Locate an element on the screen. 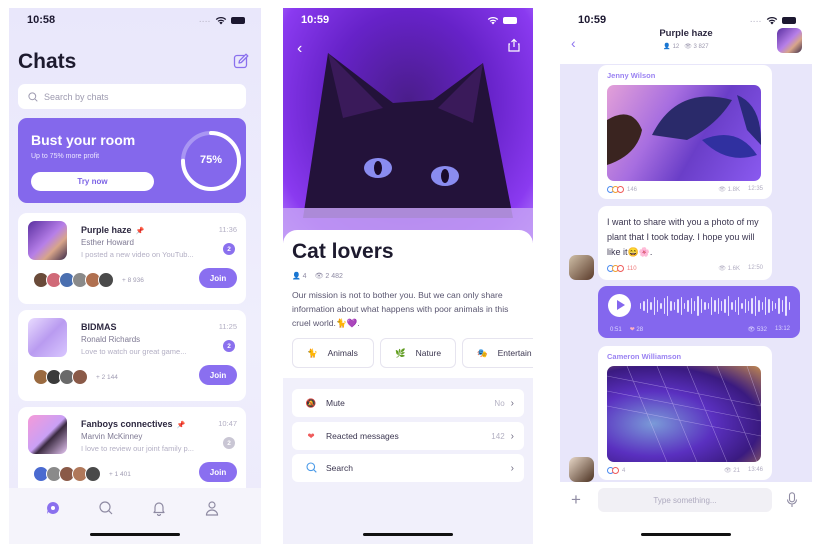 The height and width of the screenshot is (544, 826). architecture-photo is located at coordinates (684, 414).